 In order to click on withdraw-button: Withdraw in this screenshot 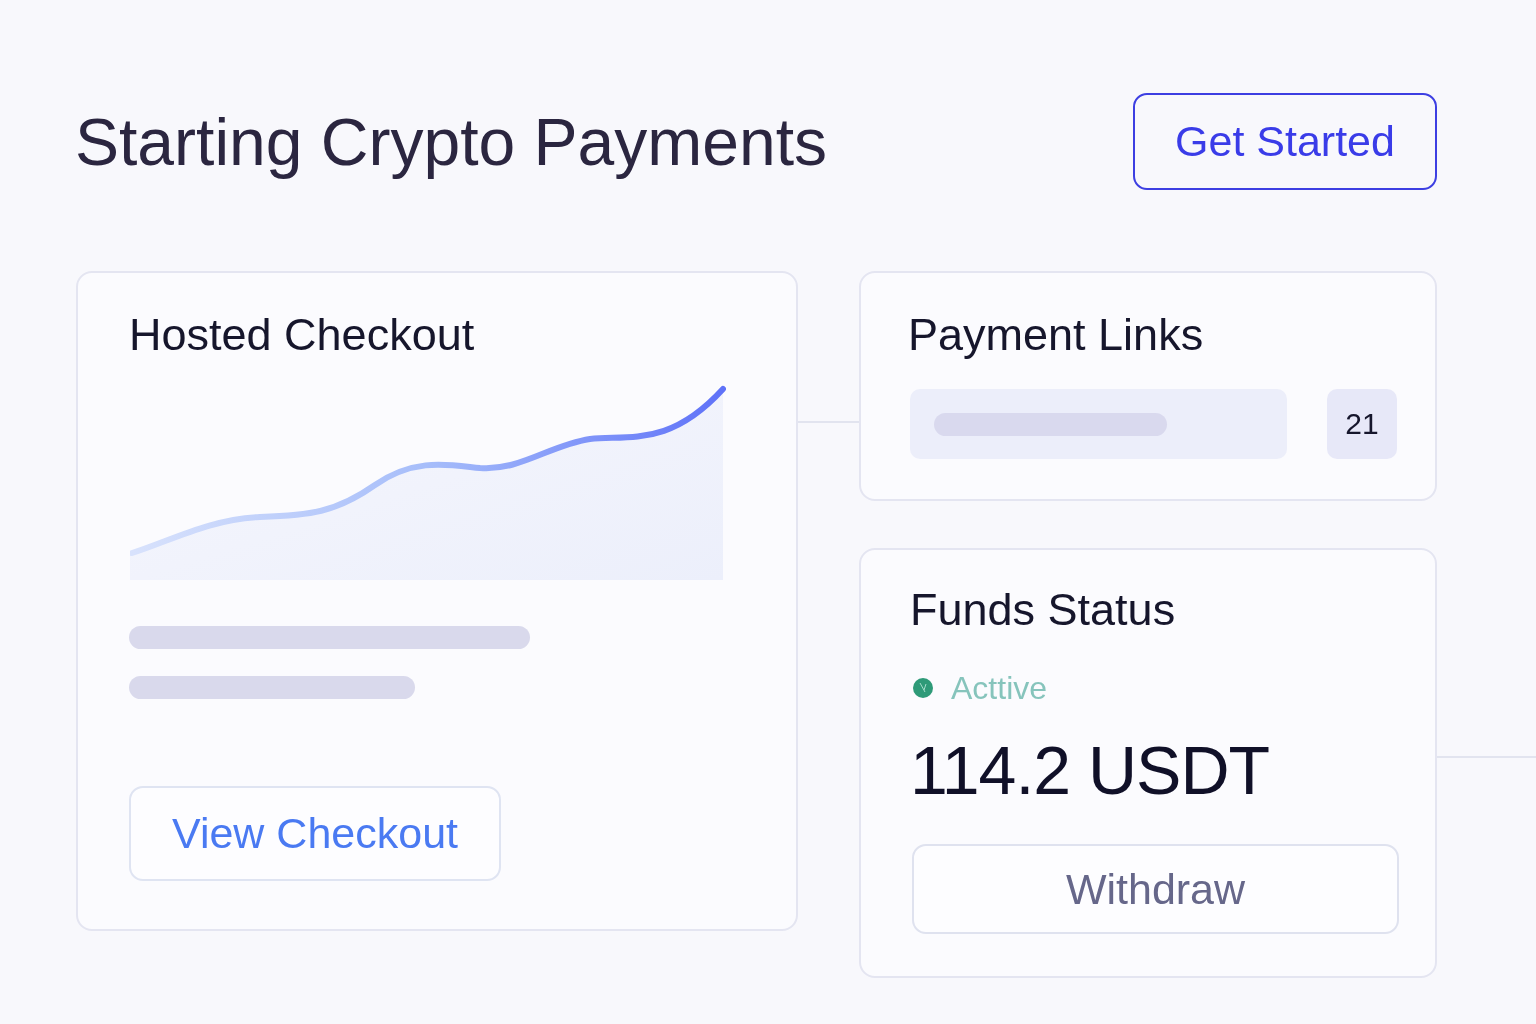, I will do `click(1155, 889)`.